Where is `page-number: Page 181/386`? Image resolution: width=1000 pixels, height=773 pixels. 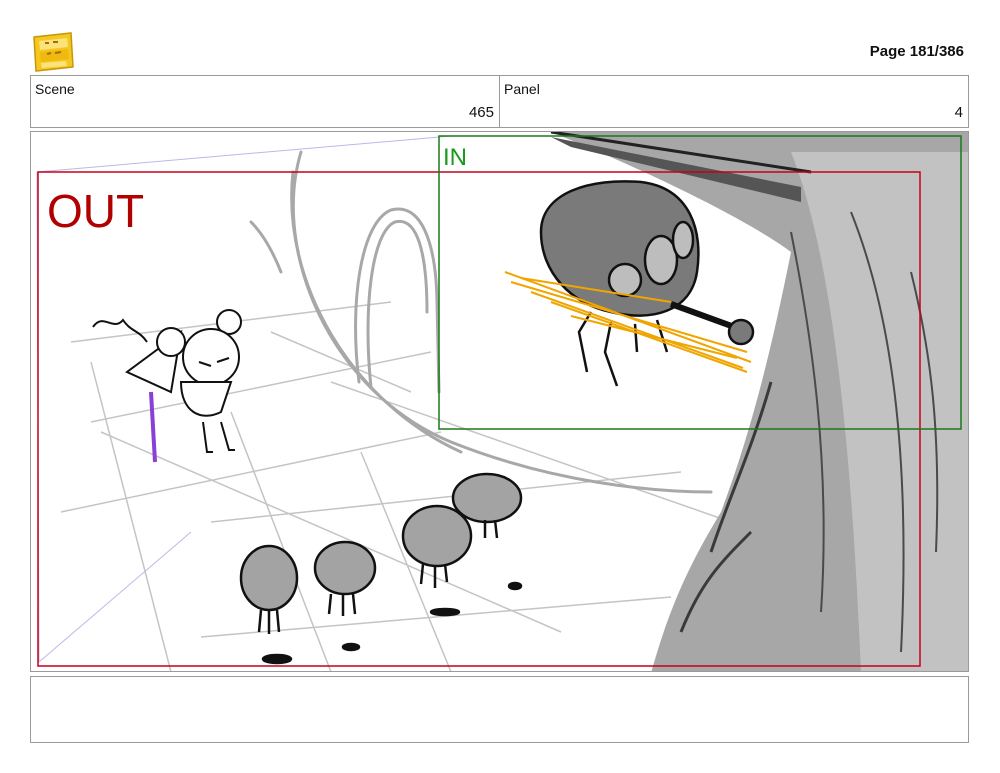
page-number: Page 181/386 is located at coordinates (916, 51).